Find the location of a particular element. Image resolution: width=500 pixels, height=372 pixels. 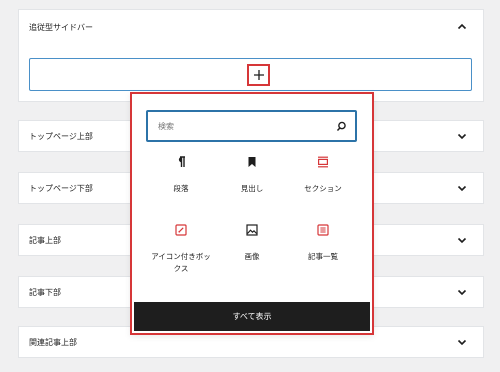

image-icon is located at coordinates (252, 230).